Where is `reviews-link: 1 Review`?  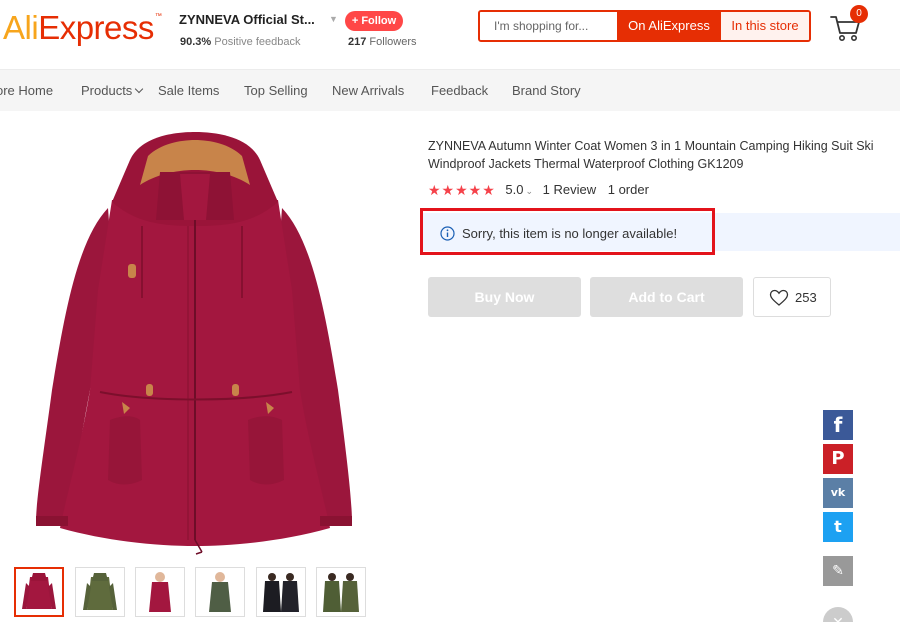 reviews-link: 1 Review is located at coordinates (569, 189).